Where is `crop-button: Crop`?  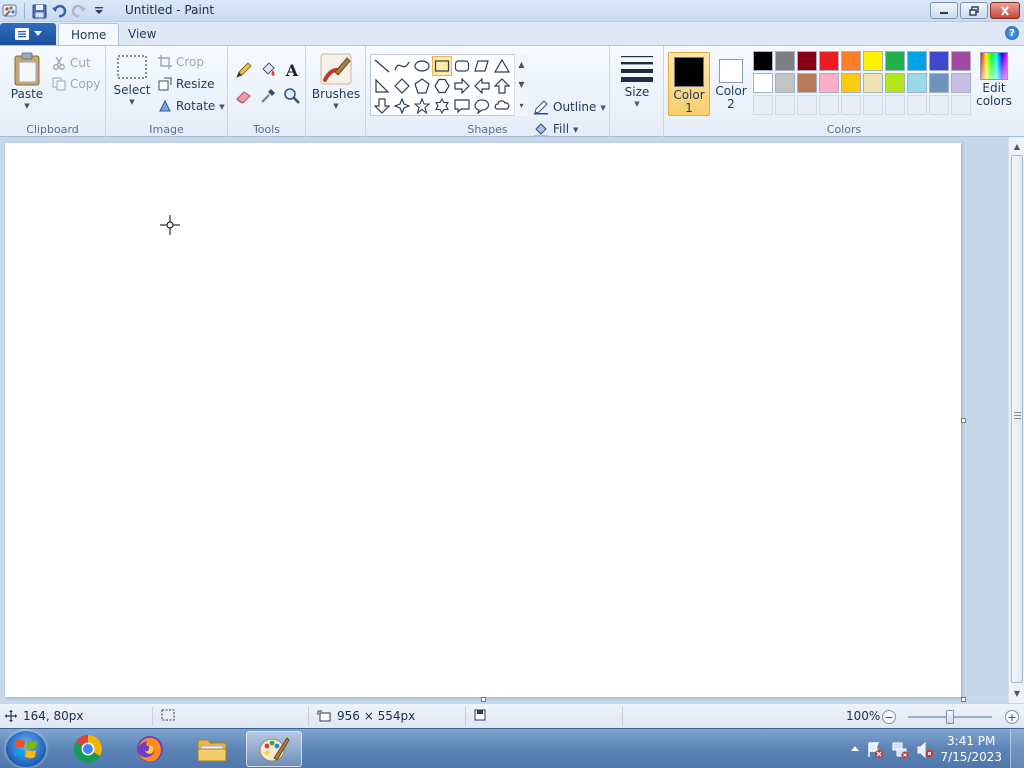 crop-button: Crop is located at coordinates (181, 62).